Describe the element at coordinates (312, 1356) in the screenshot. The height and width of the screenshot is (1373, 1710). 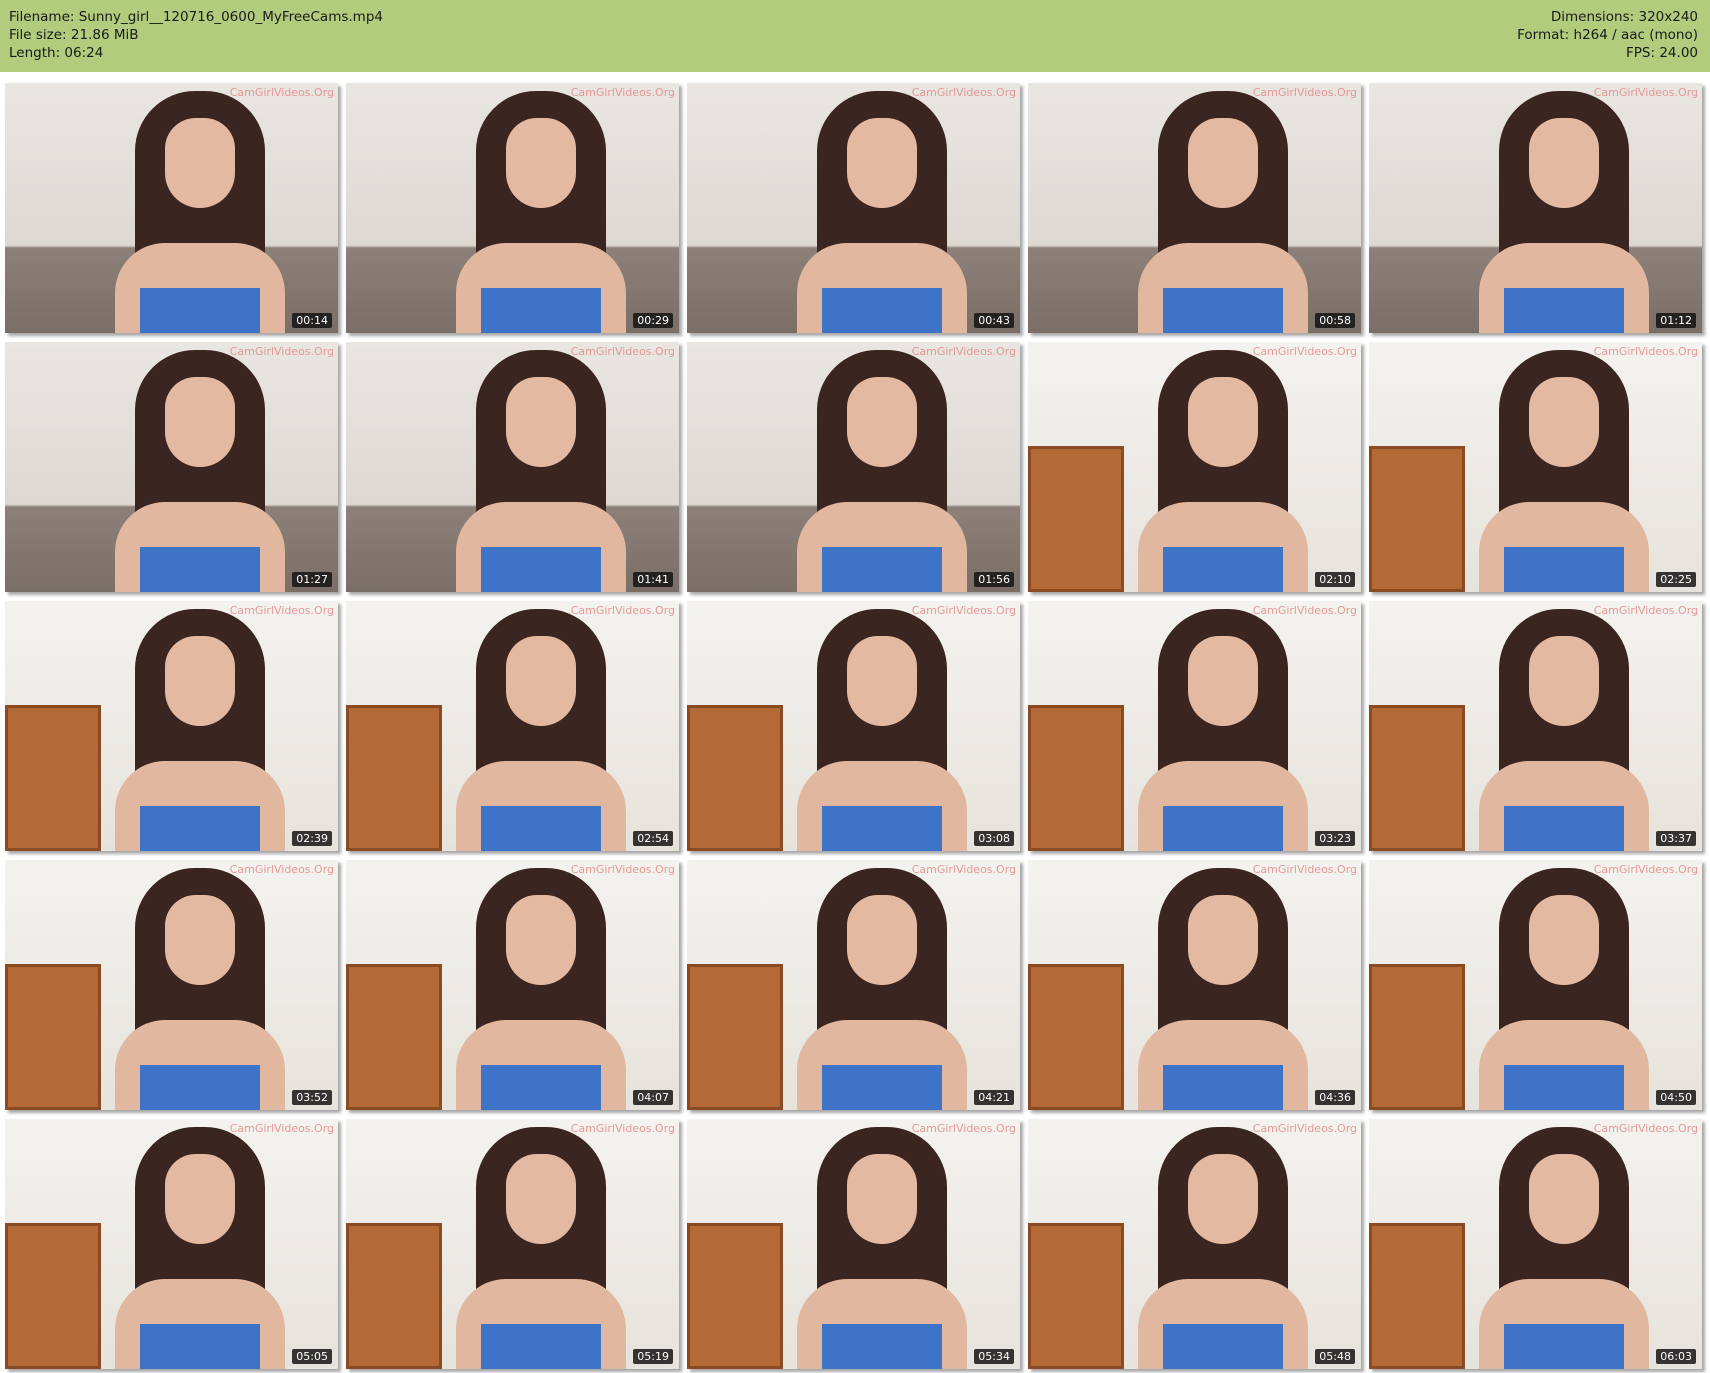
I see `timestamp-badge: 05:05` at that location.